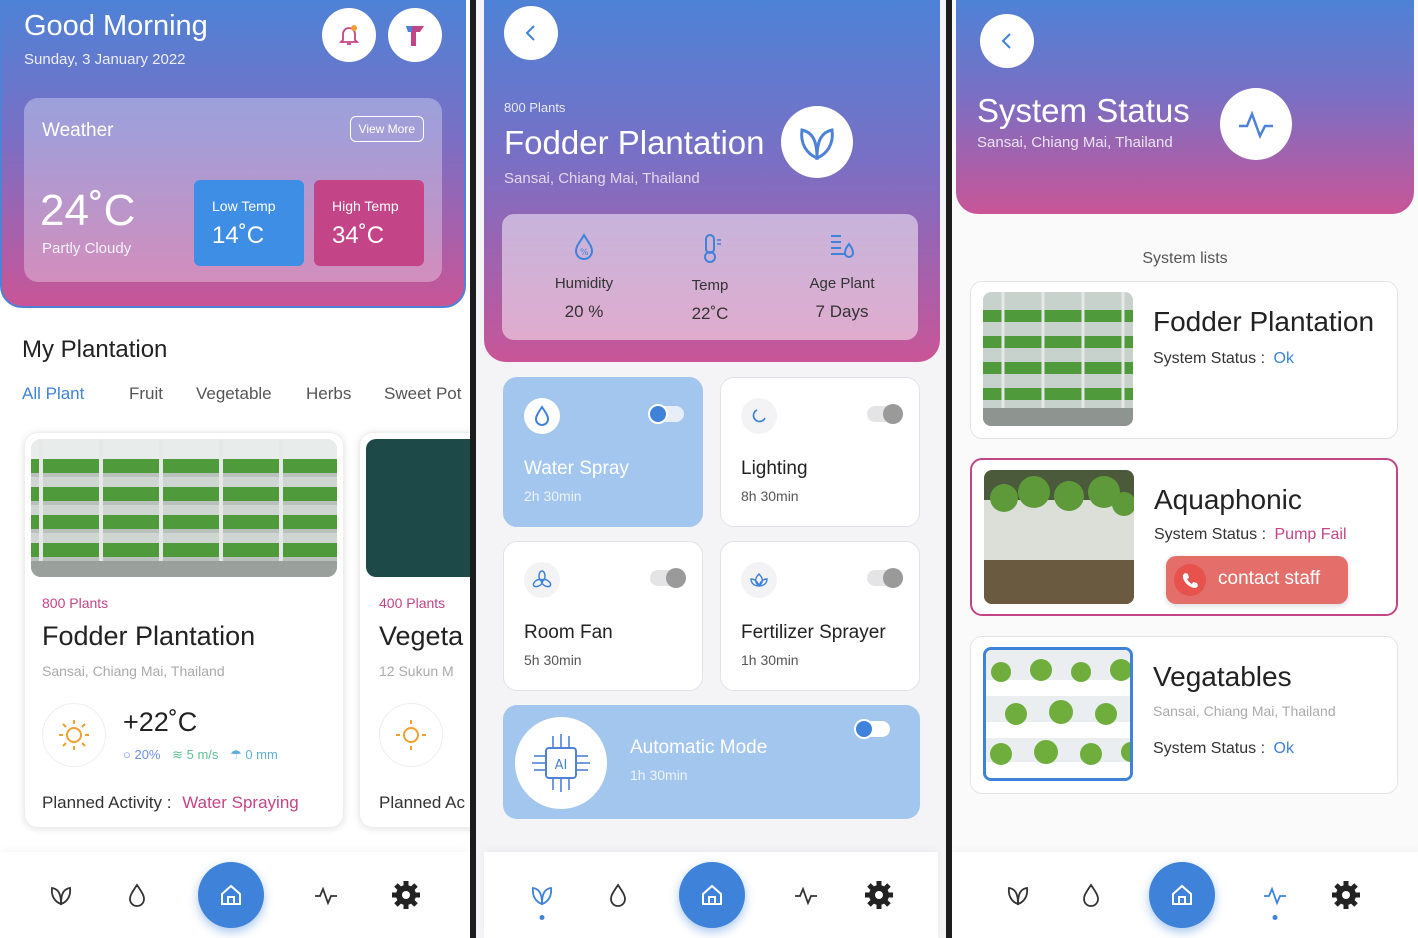  What do you see at coordinates (774, 468) in the screenshot?
I see `control-name: Lighting` at bounding box center [774, 468].